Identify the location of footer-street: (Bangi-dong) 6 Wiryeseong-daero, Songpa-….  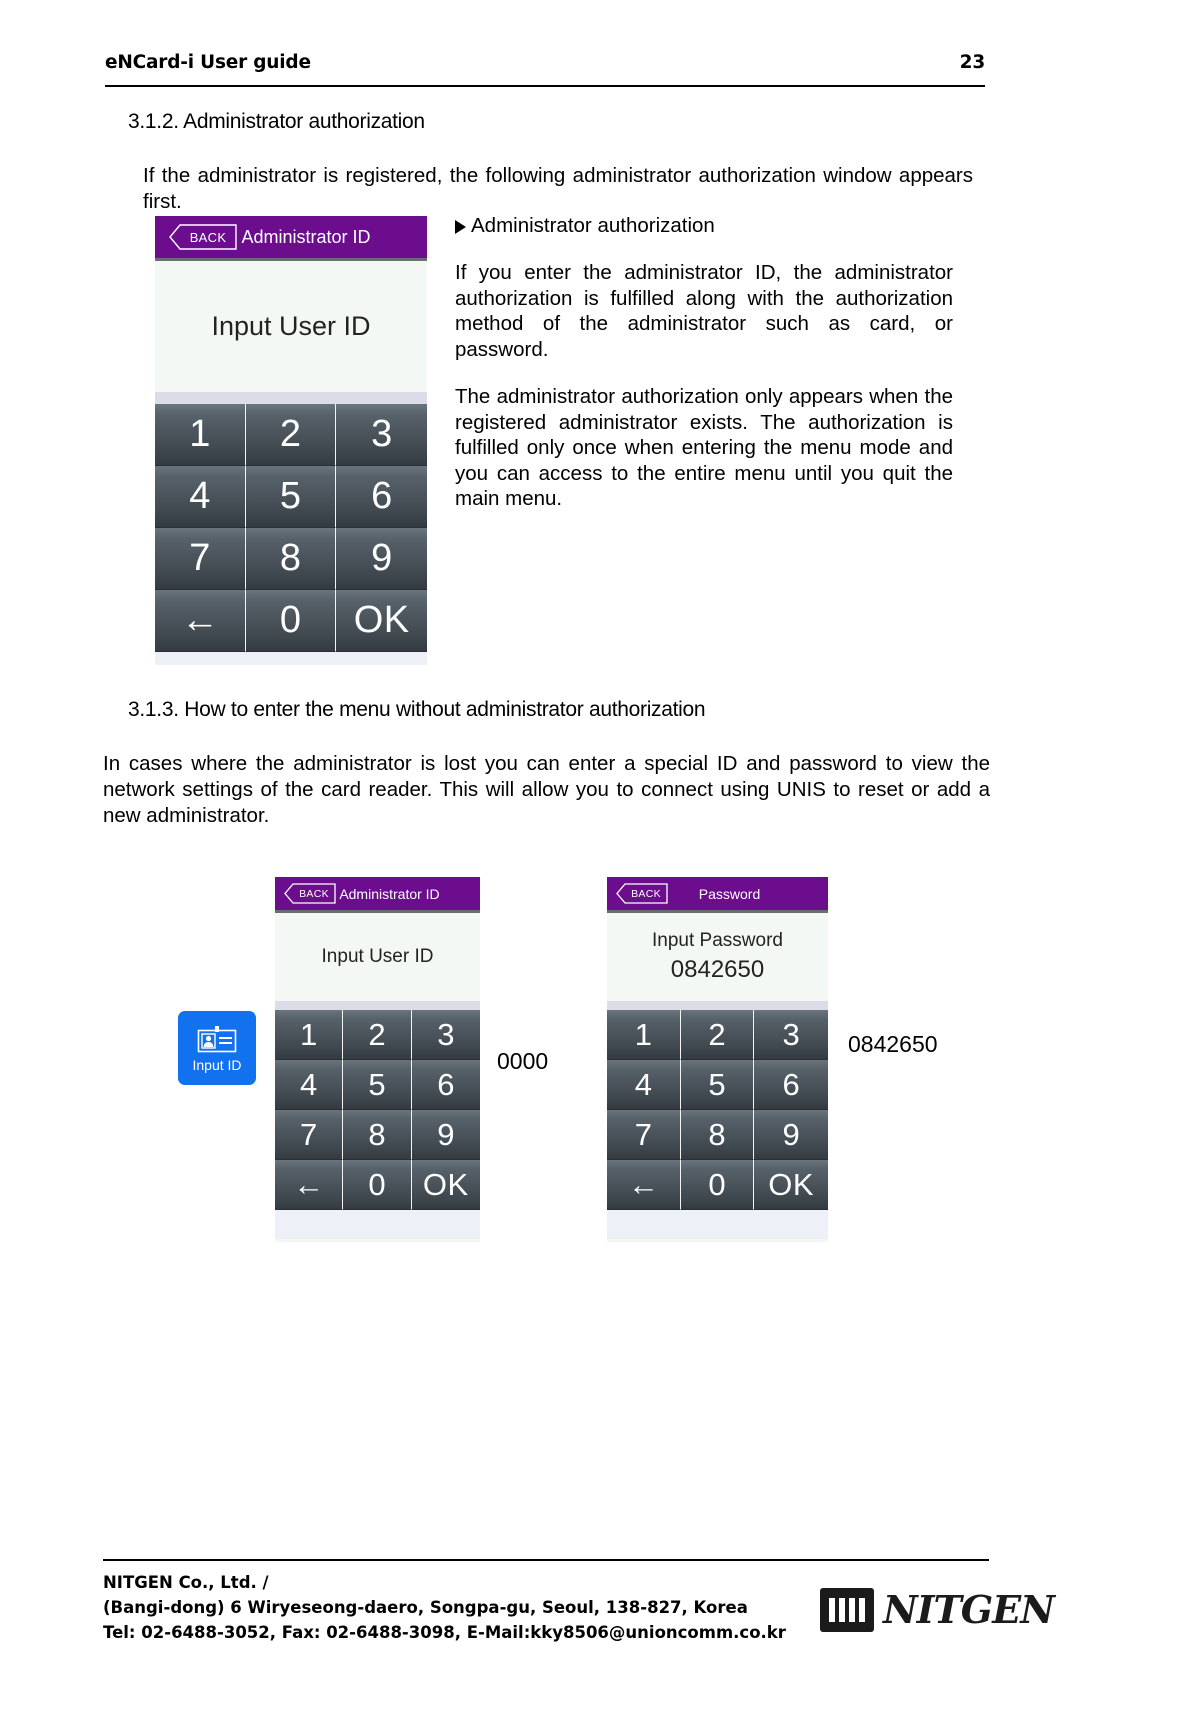
(425, 1607).